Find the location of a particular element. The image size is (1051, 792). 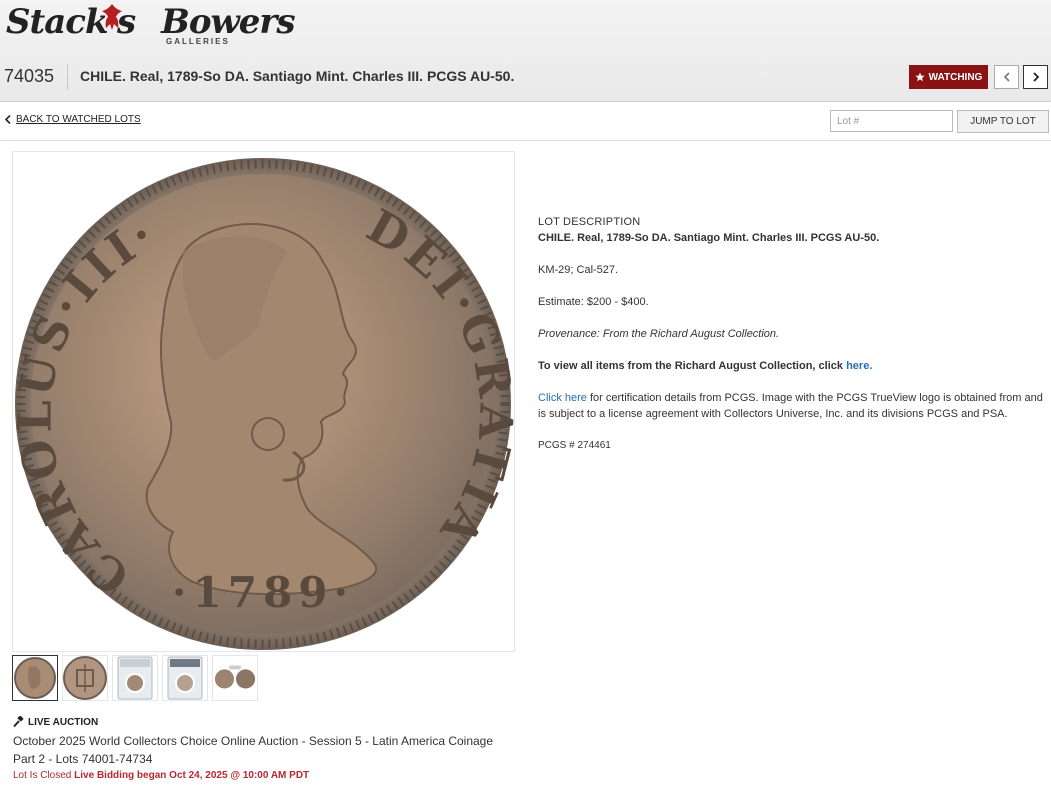

chevron-right-icon is located at coordinates (1035, 77).